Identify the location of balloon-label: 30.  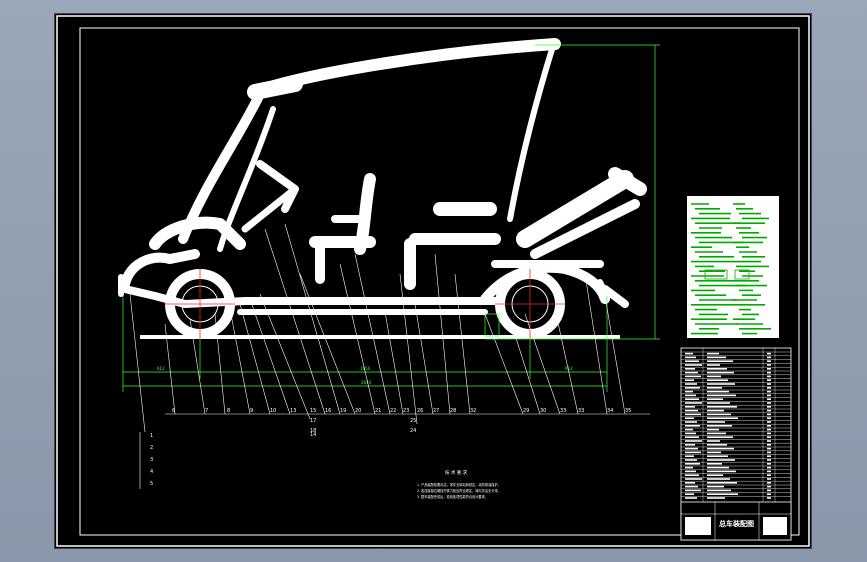
(543, 411).